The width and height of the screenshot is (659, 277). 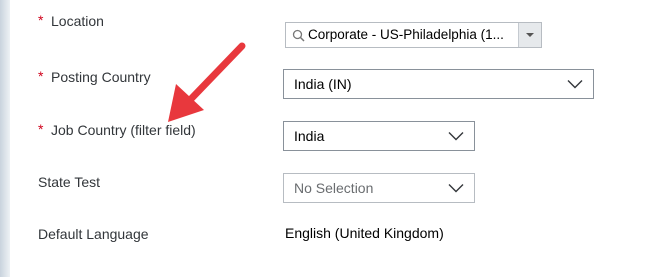 What do you see at coordinates (438, 84) in the screenshot?
I see `posting-country-select: India (IN)` at bounding box center [438, 84].